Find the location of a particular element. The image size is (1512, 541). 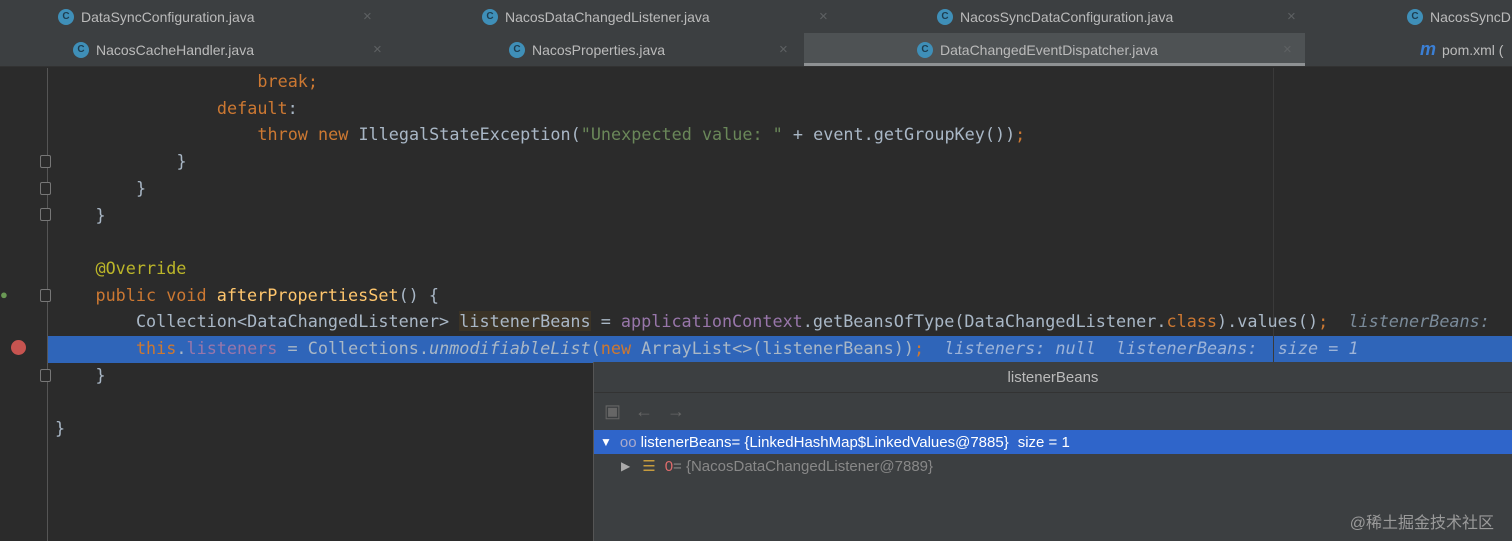

tab-label: DataSyncConfiguration.java is located at coordinates (168, 16).